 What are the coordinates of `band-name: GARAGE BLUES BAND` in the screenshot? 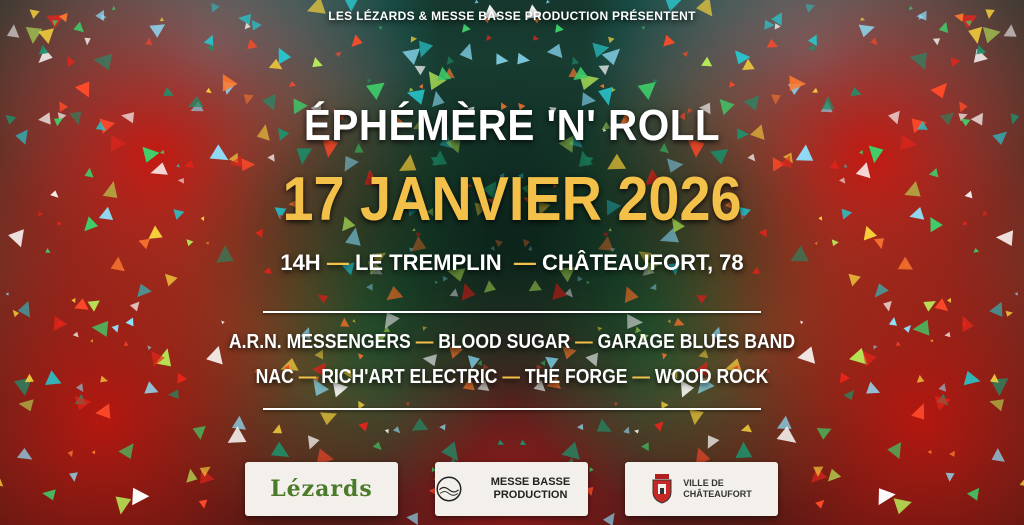 It's located at (696, 342).